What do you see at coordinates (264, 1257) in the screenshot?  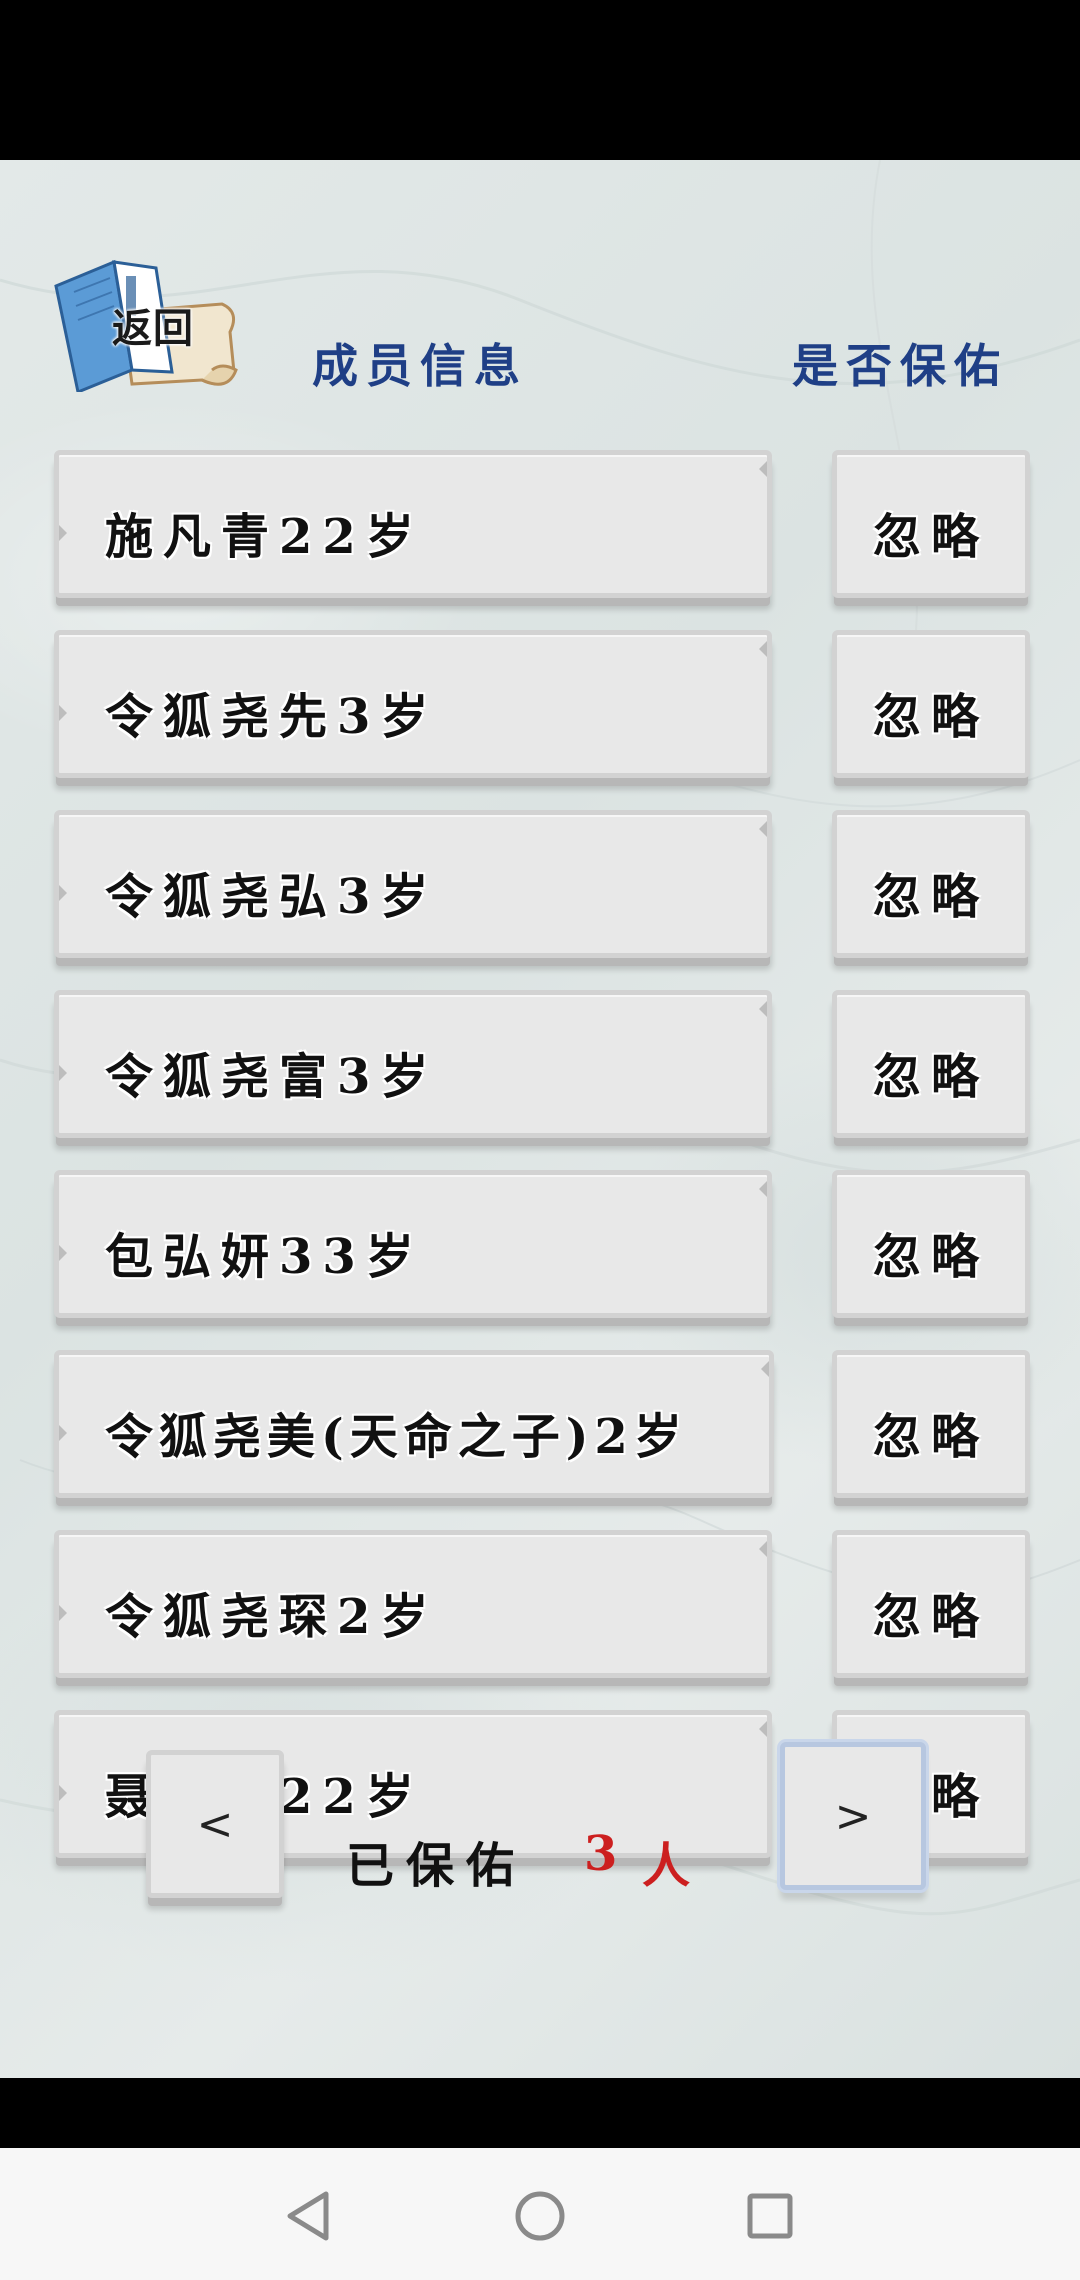 I see `member-name: 包弘妍33岁` at bounding box center [264, 1257].